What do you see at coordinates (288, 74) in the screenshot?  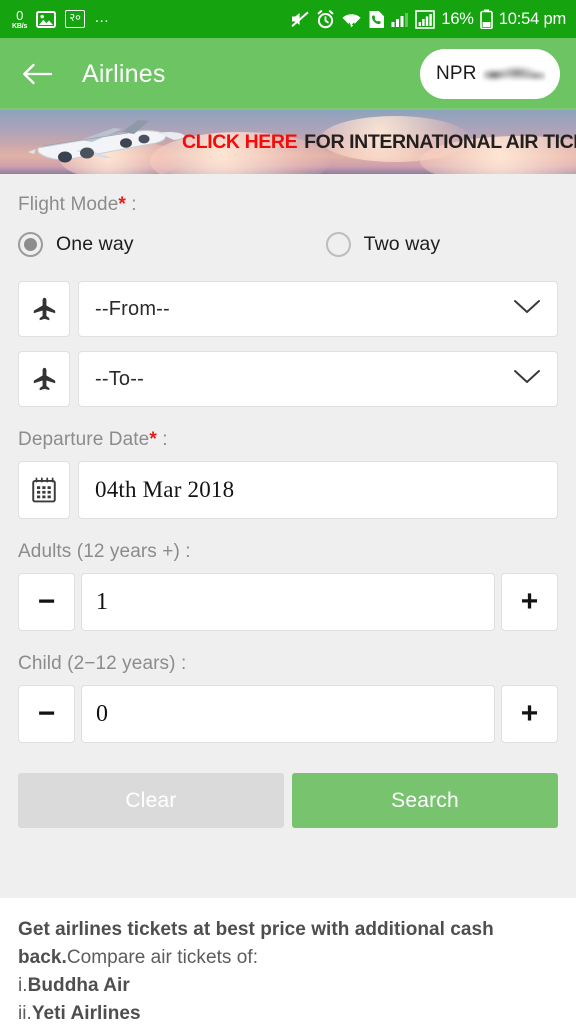 I see `app-bar: Airlines NPR` at bounding box center [288, 74].